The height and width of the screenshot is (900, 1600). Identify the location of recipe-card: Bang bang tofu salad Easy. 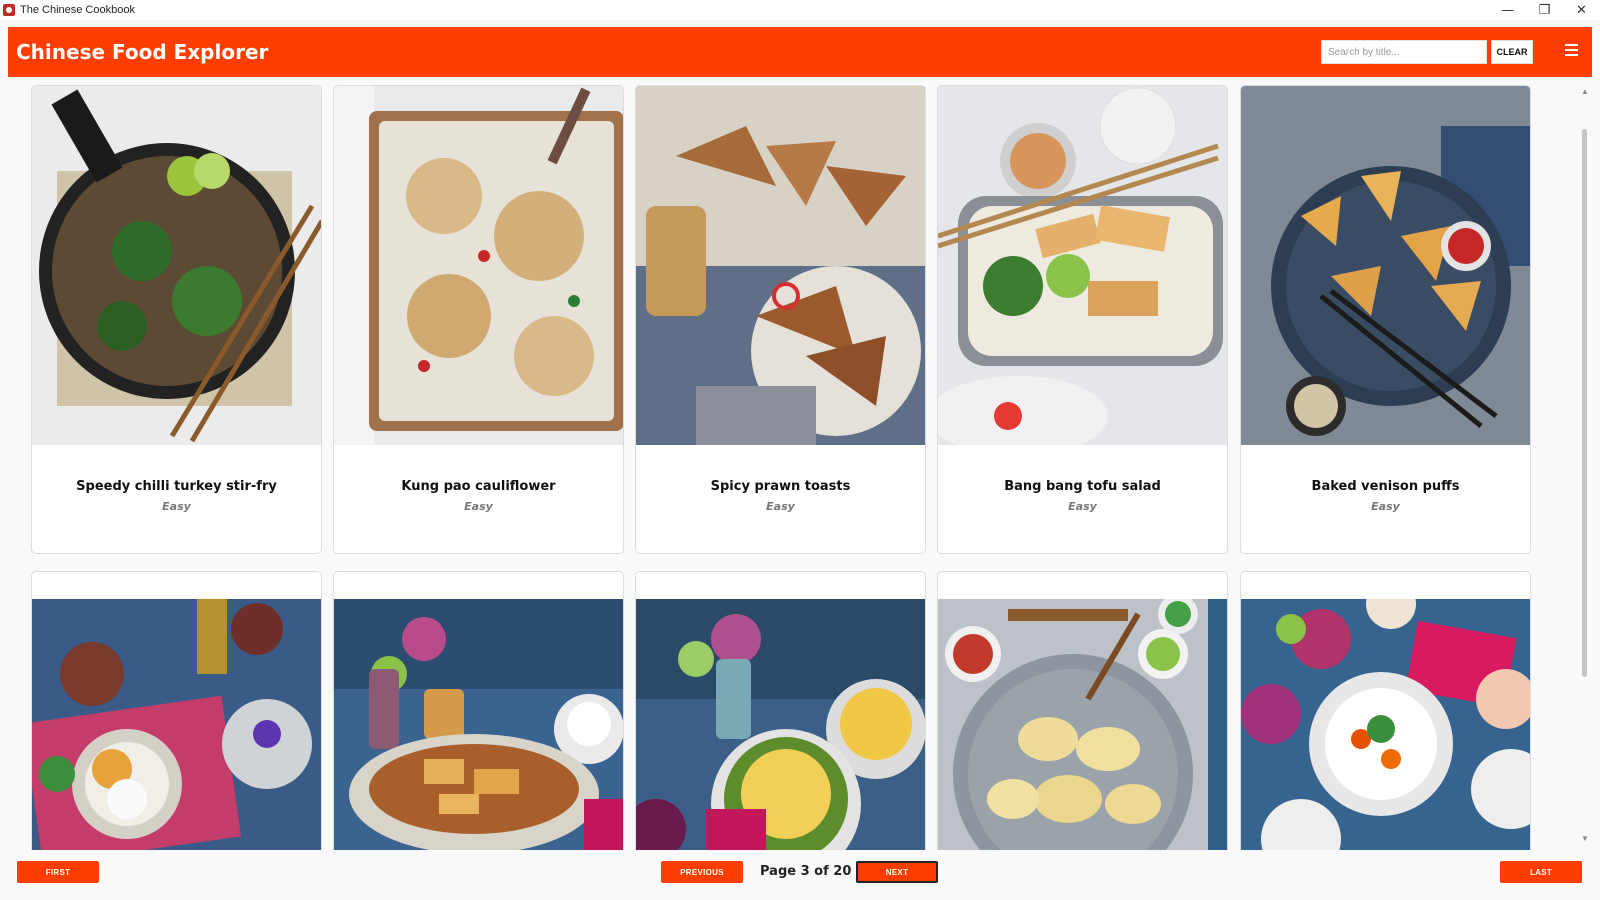
(1082, 319).